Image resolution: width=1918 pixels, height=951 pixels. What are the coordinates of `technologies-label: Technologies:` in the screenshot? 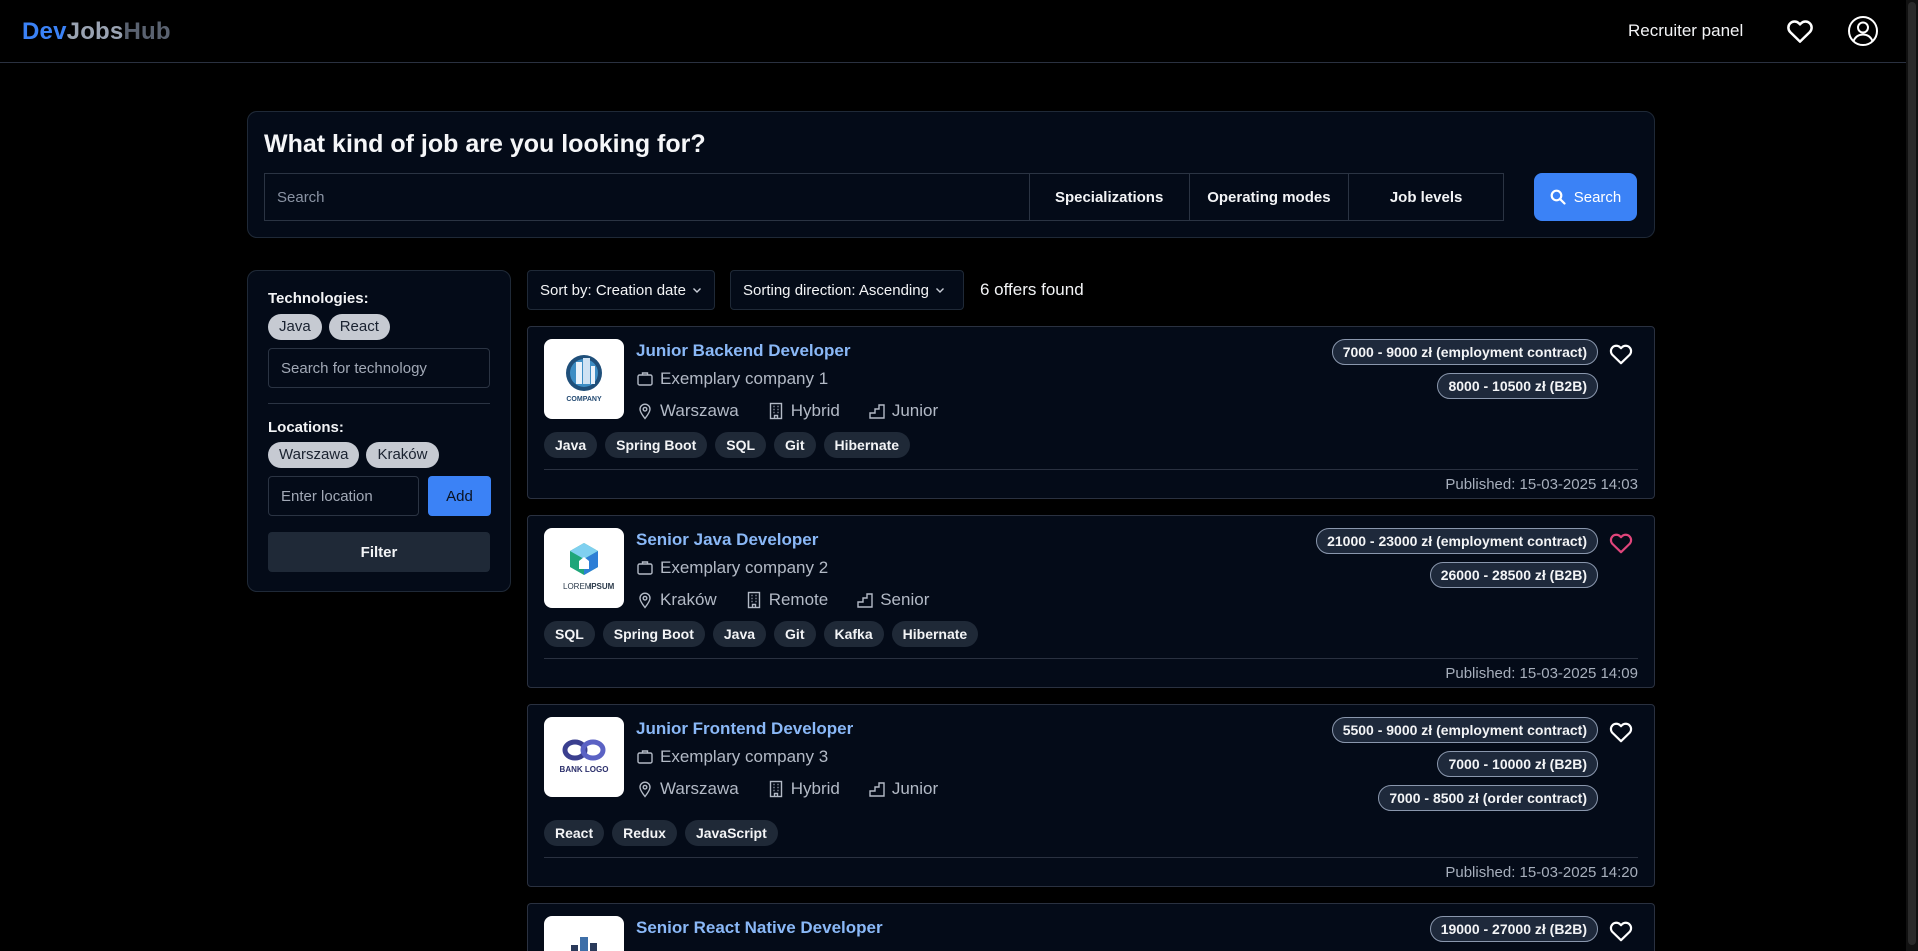 It's located at (318, 298).